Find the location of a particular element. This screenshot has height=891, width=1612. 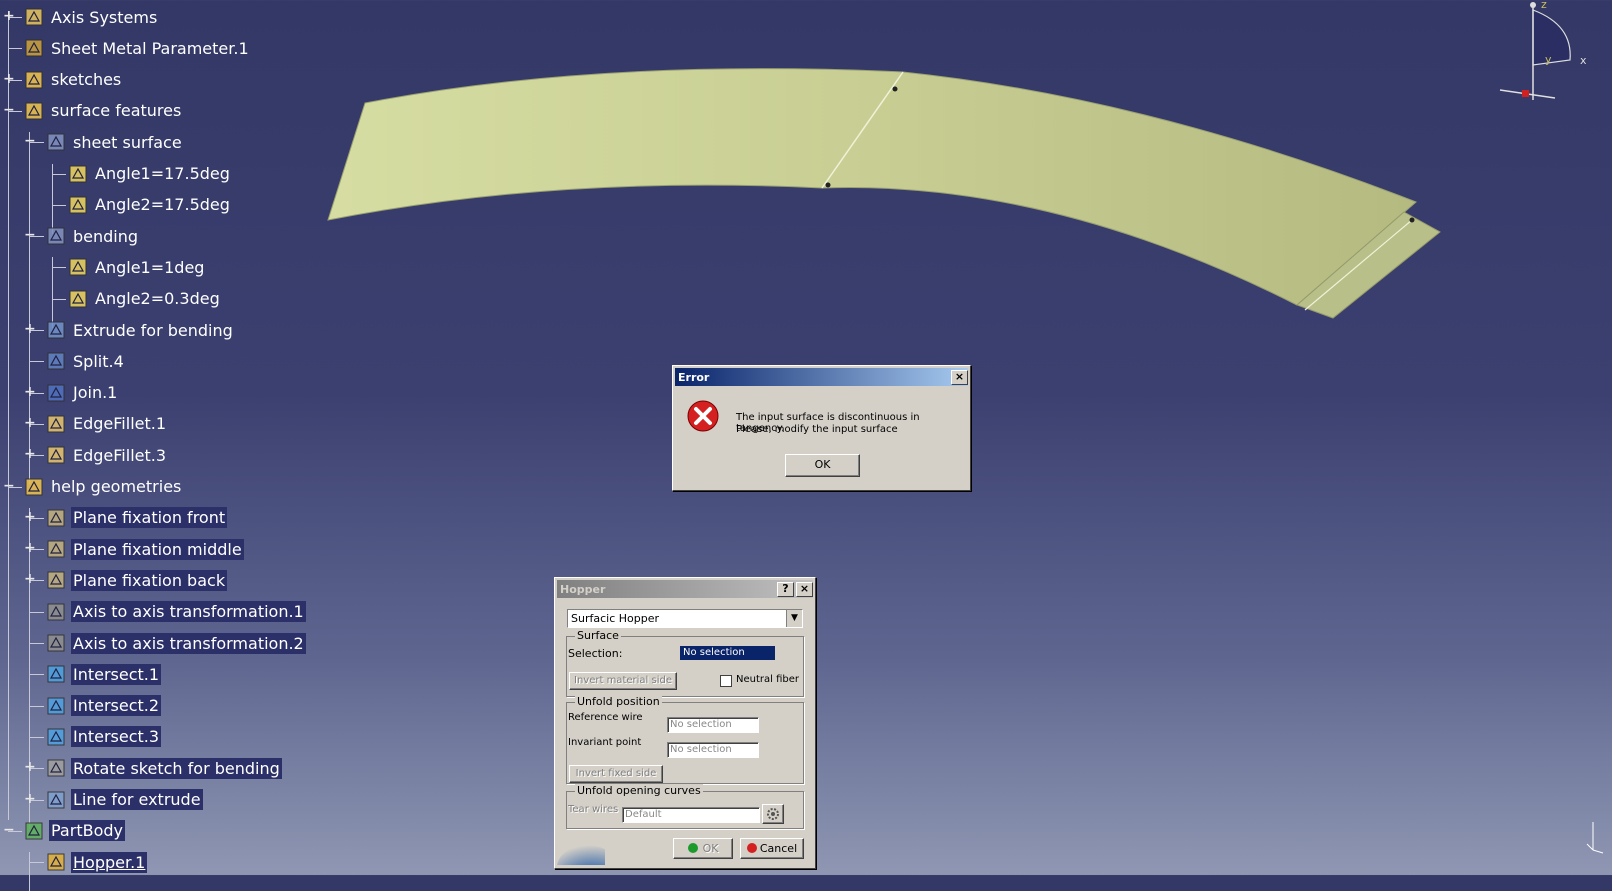

tree-item: Angle2=17.5deg is located at coordinates (149, 205).